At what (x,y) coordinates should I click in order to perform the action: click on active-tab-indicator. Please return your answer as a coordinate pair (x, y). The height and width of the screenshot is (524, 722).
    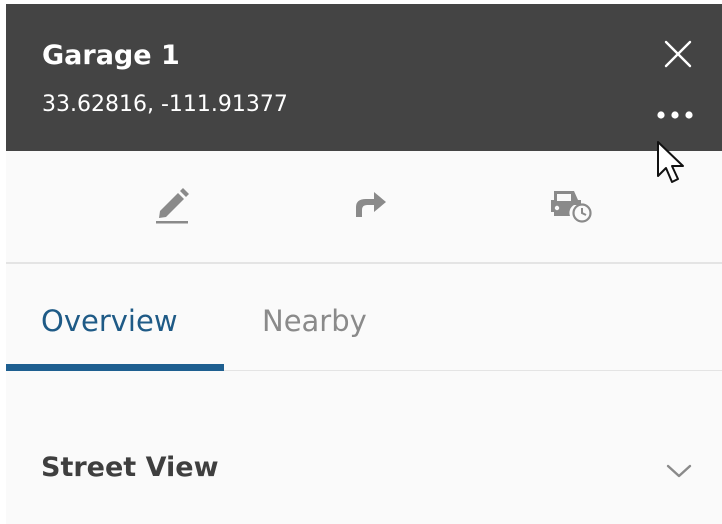
    Looking at the image, I should click on (115, 367).